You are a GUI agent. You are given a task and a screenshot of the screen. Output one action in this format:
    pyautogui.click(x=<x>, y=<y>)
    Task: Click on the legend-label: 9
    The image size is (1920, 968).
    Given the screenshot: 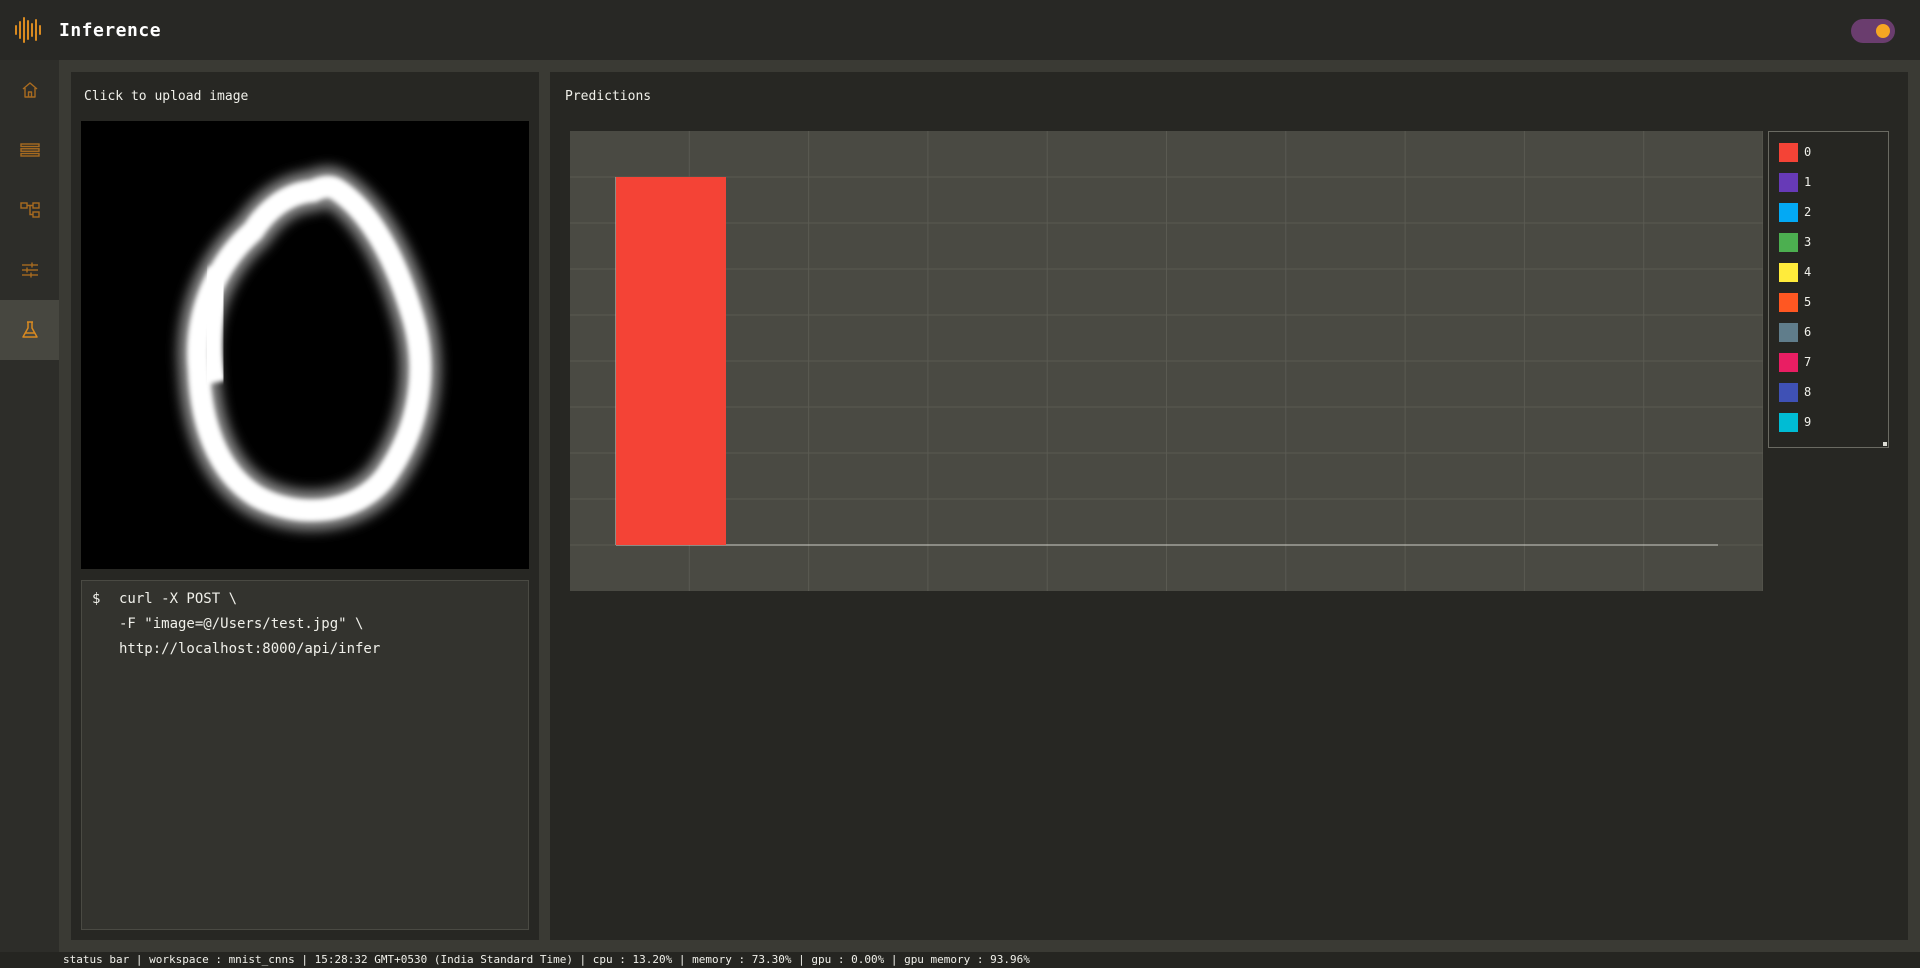 What is the action you would take?
    pyautogui.click(x=1808, y=422)
    